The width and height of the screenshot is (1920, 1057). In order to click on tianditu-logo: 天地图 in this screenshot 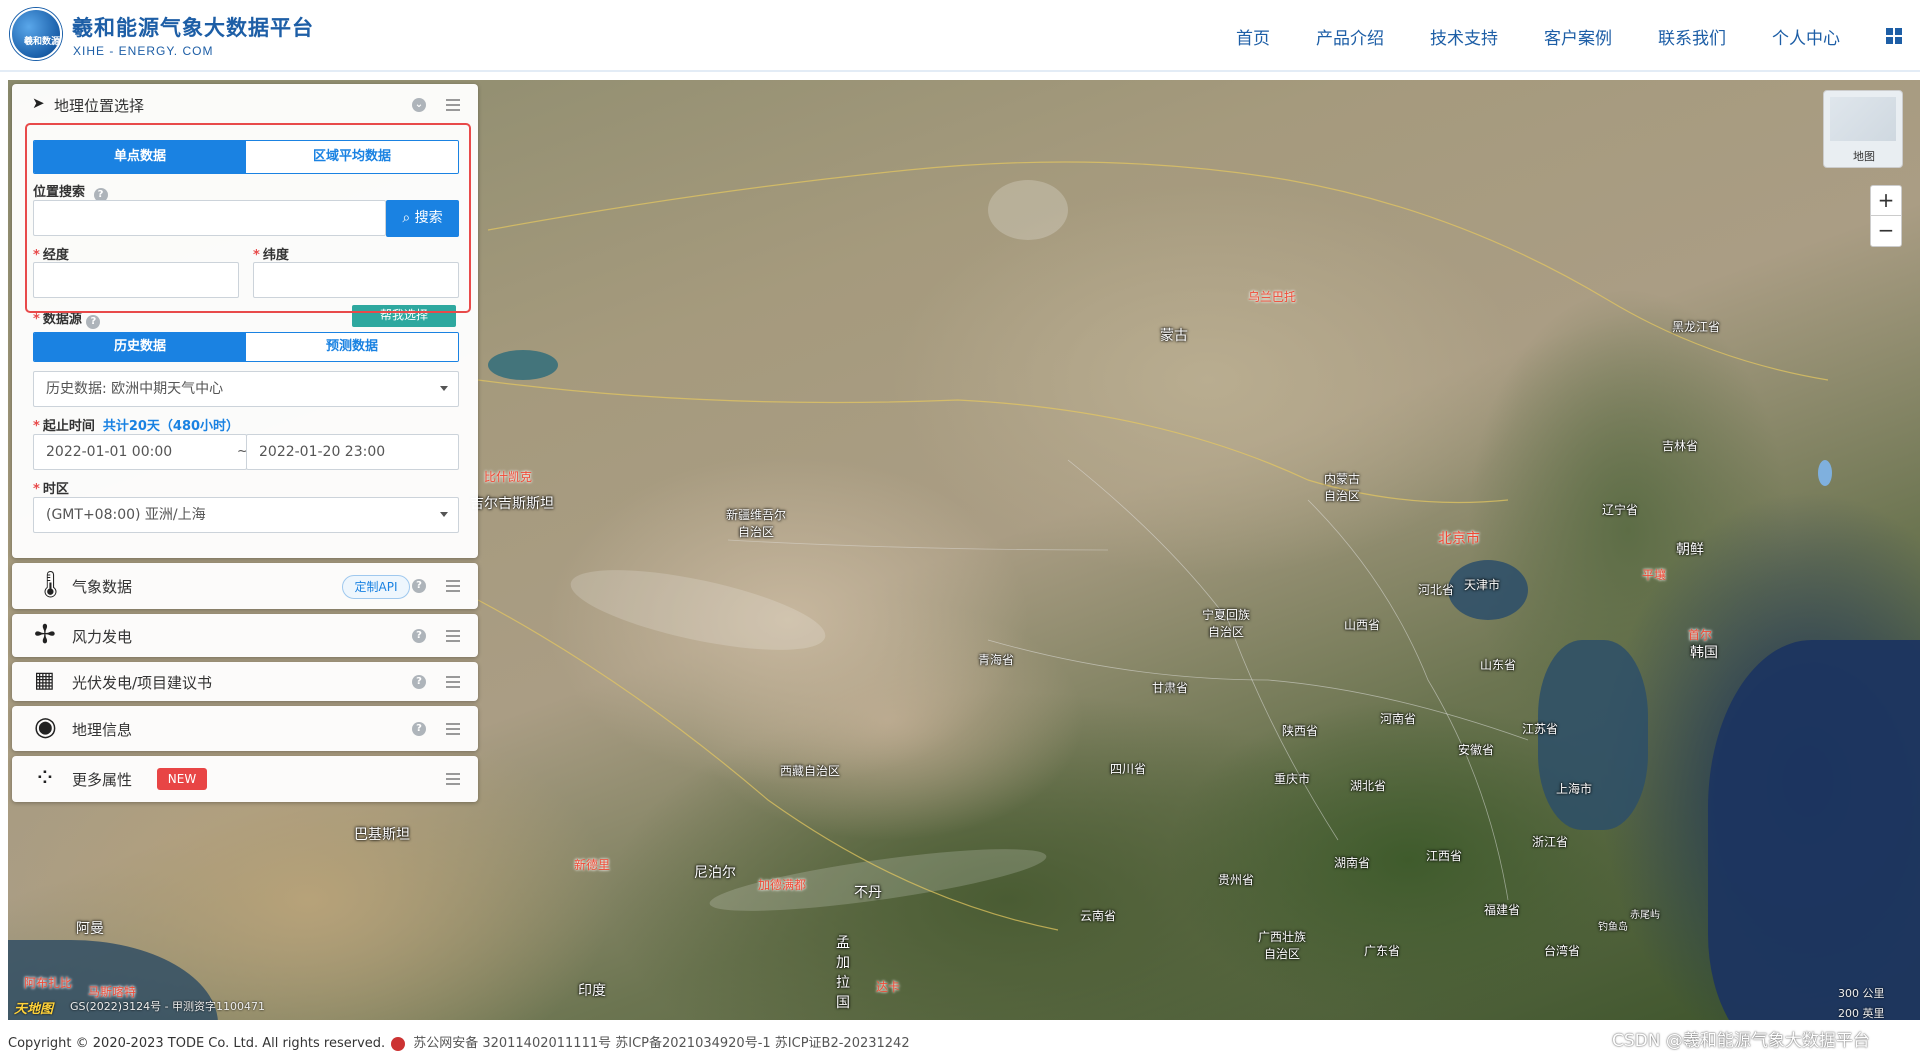, I will do `click(34, 1009)`.